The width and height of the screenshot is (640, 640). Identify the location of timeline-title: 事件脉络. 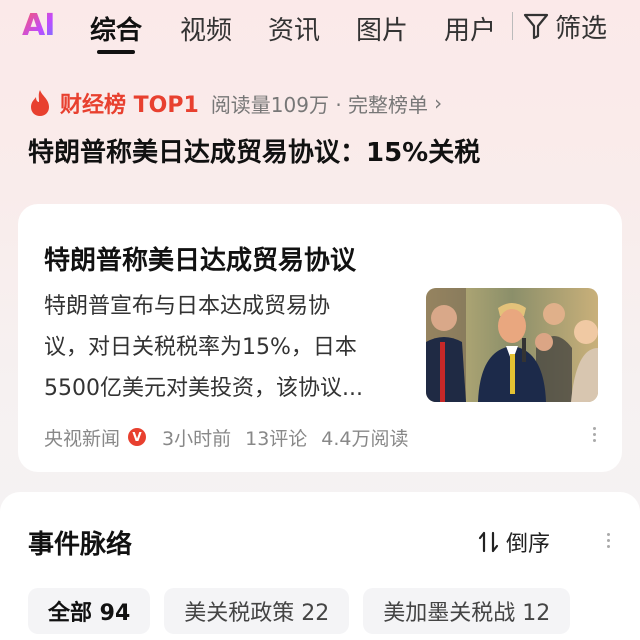
(80, 545).